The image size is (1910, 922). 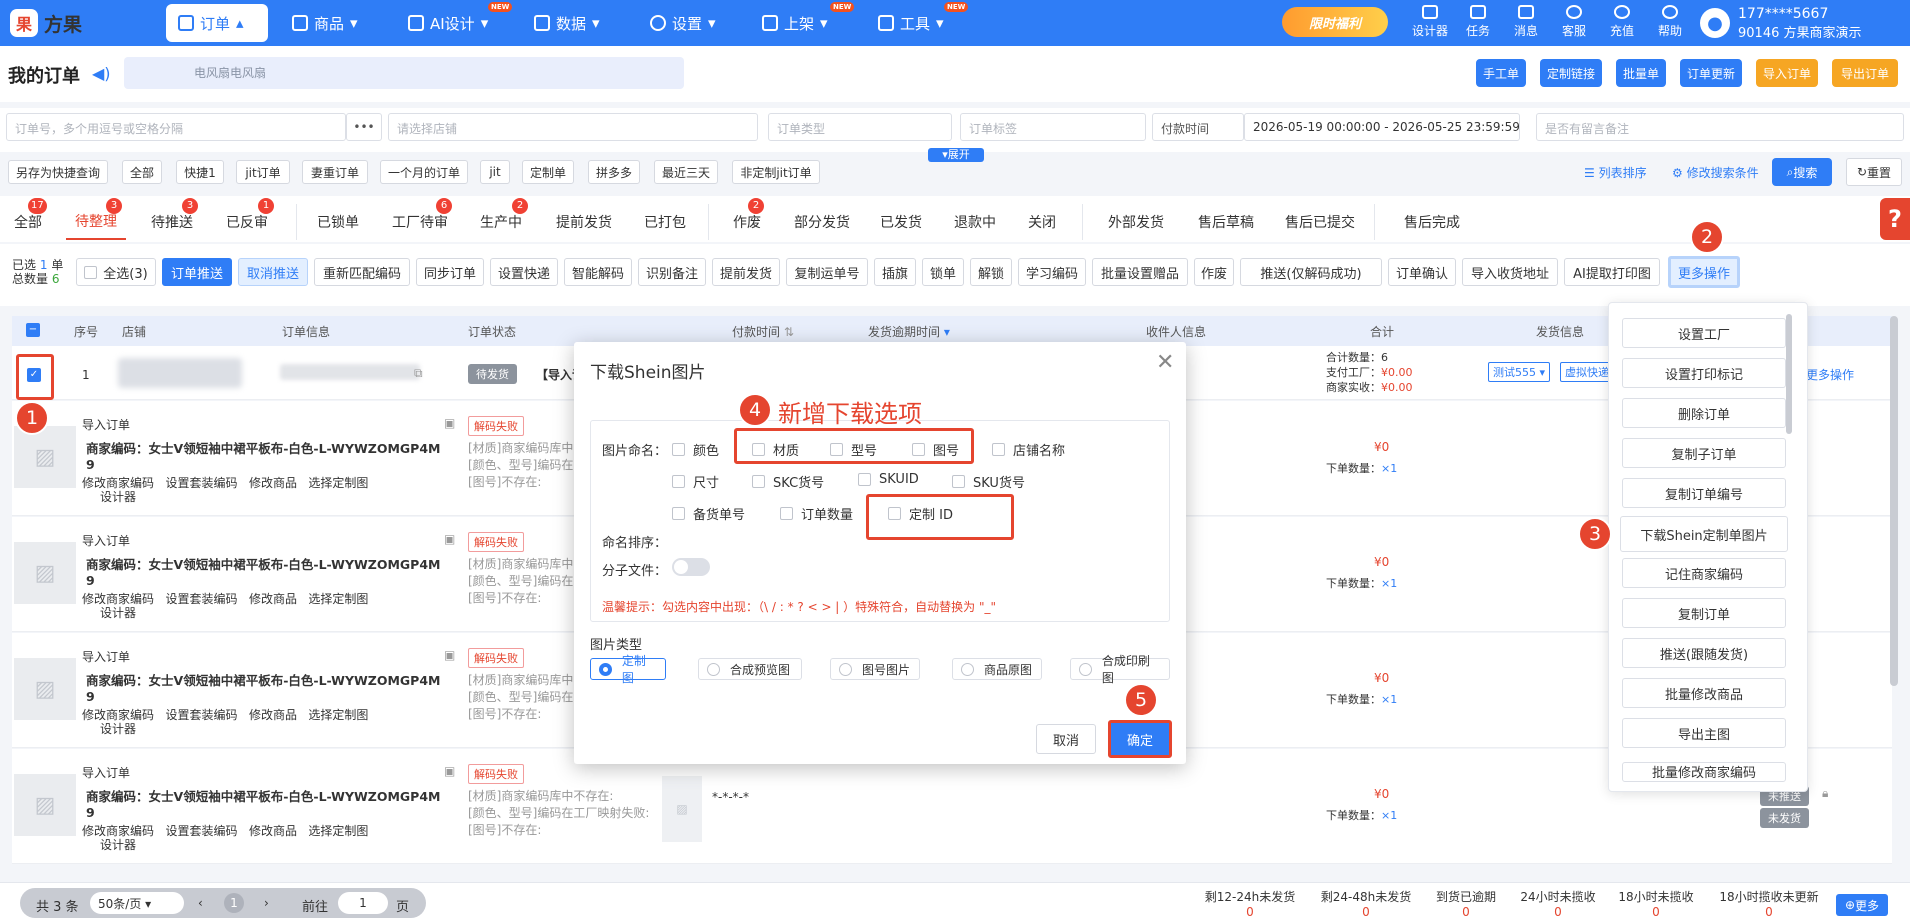 I want to click on nav-listing: 上架 ▾ NEW, so click(x=802, y=22).